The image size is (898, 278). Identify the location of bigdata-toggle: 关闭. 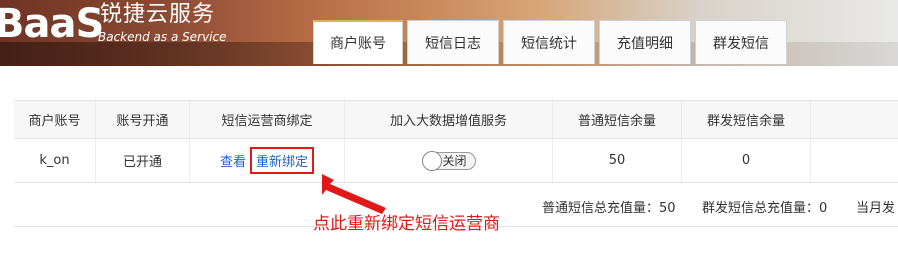
(448, 160).